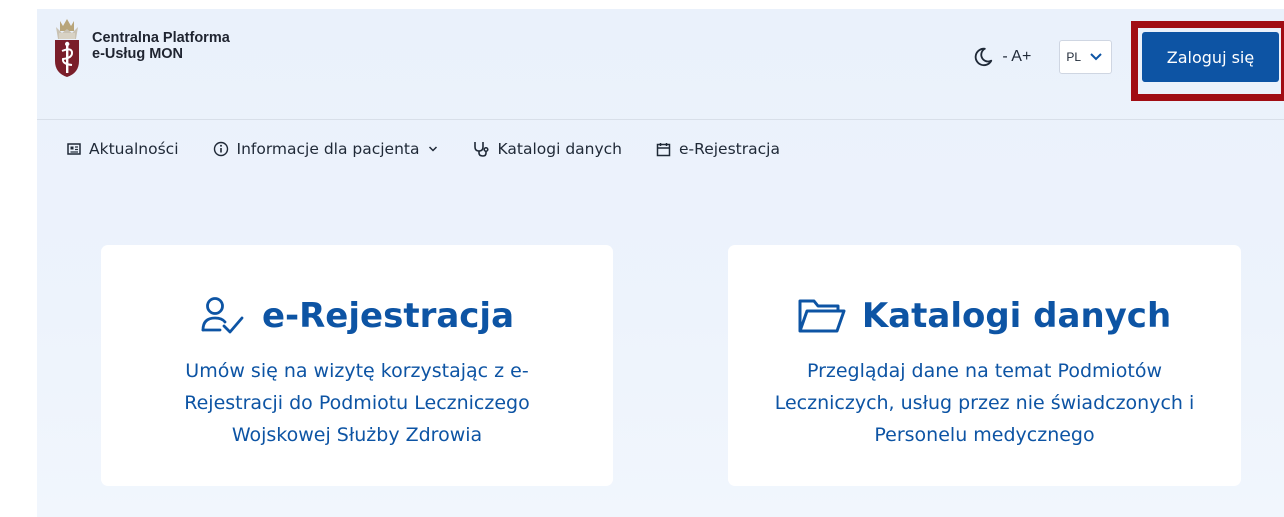  Describe the element at coordinates (1210, 57) in the screenshot. I see `login-button: Zaloguj się` at that location.